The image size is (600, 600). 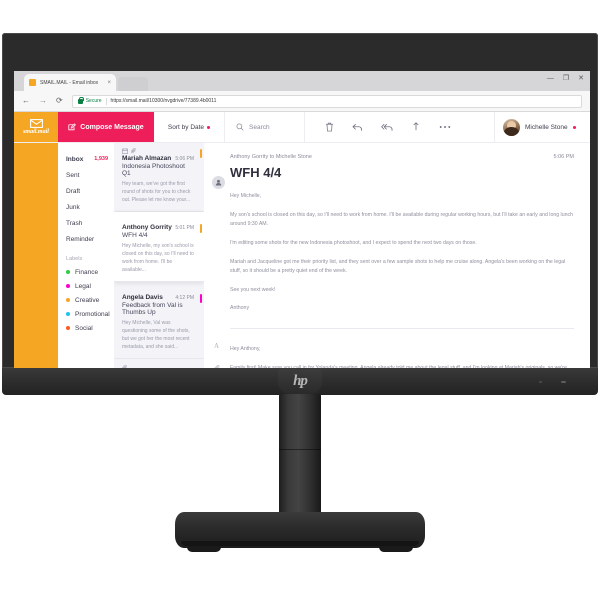 I want to click on sidebar-item-creative: Creative, so click(x=90, y=300).